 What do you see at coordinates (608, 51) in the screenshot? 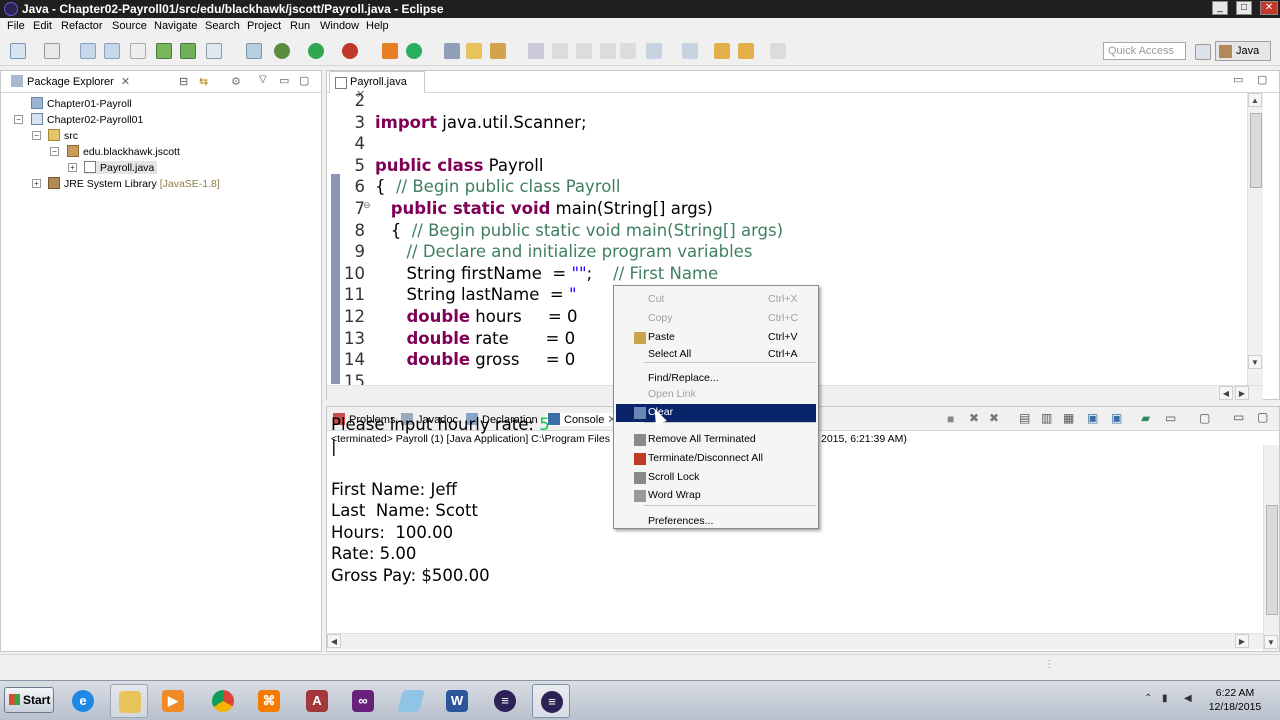
I see `whitespace-icon` at bounding box center [608, 51].